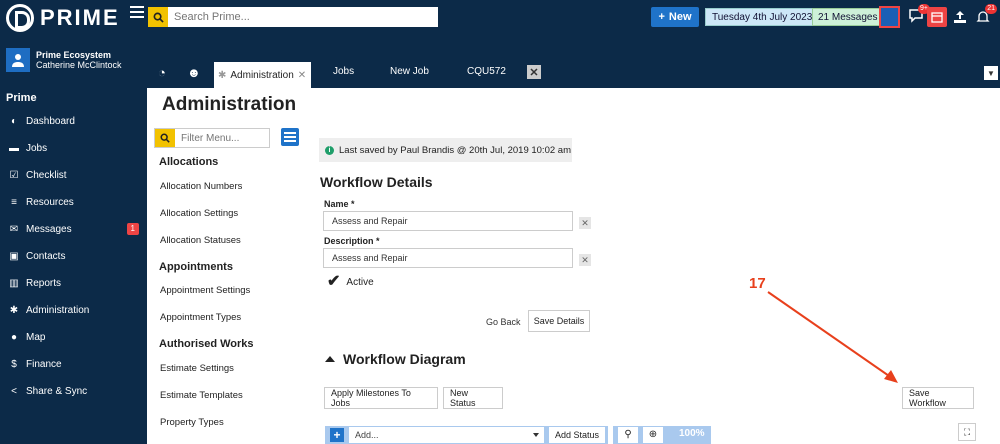 Image resolution: width=1000 pixels, height=444 pixels. What do you see at coordinates (132, 229) in the screenshot?
I see `messages-badge: 1` at bounding box center [132, 229].